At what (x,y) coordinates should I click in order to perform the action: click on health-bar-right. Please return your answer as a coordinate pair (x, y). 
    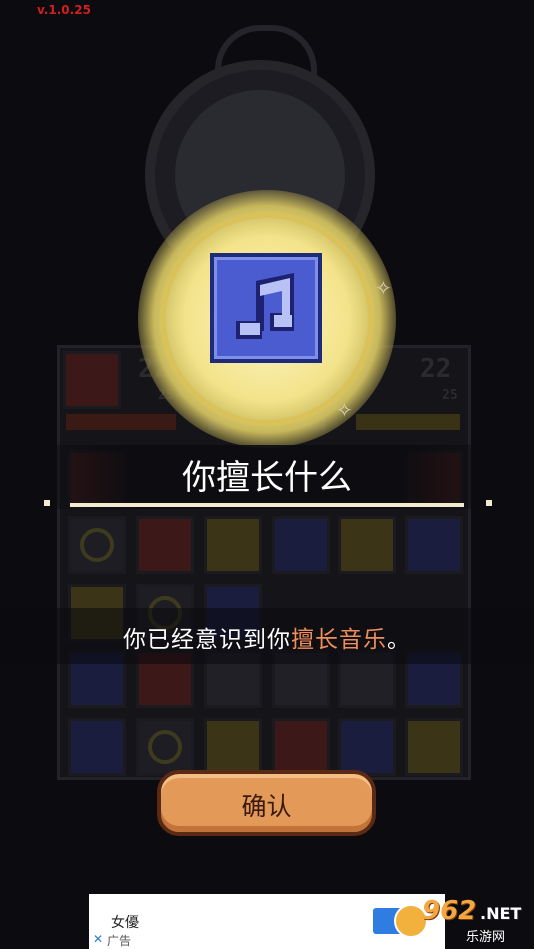
    Looking at the image, I should click on (408, 422).